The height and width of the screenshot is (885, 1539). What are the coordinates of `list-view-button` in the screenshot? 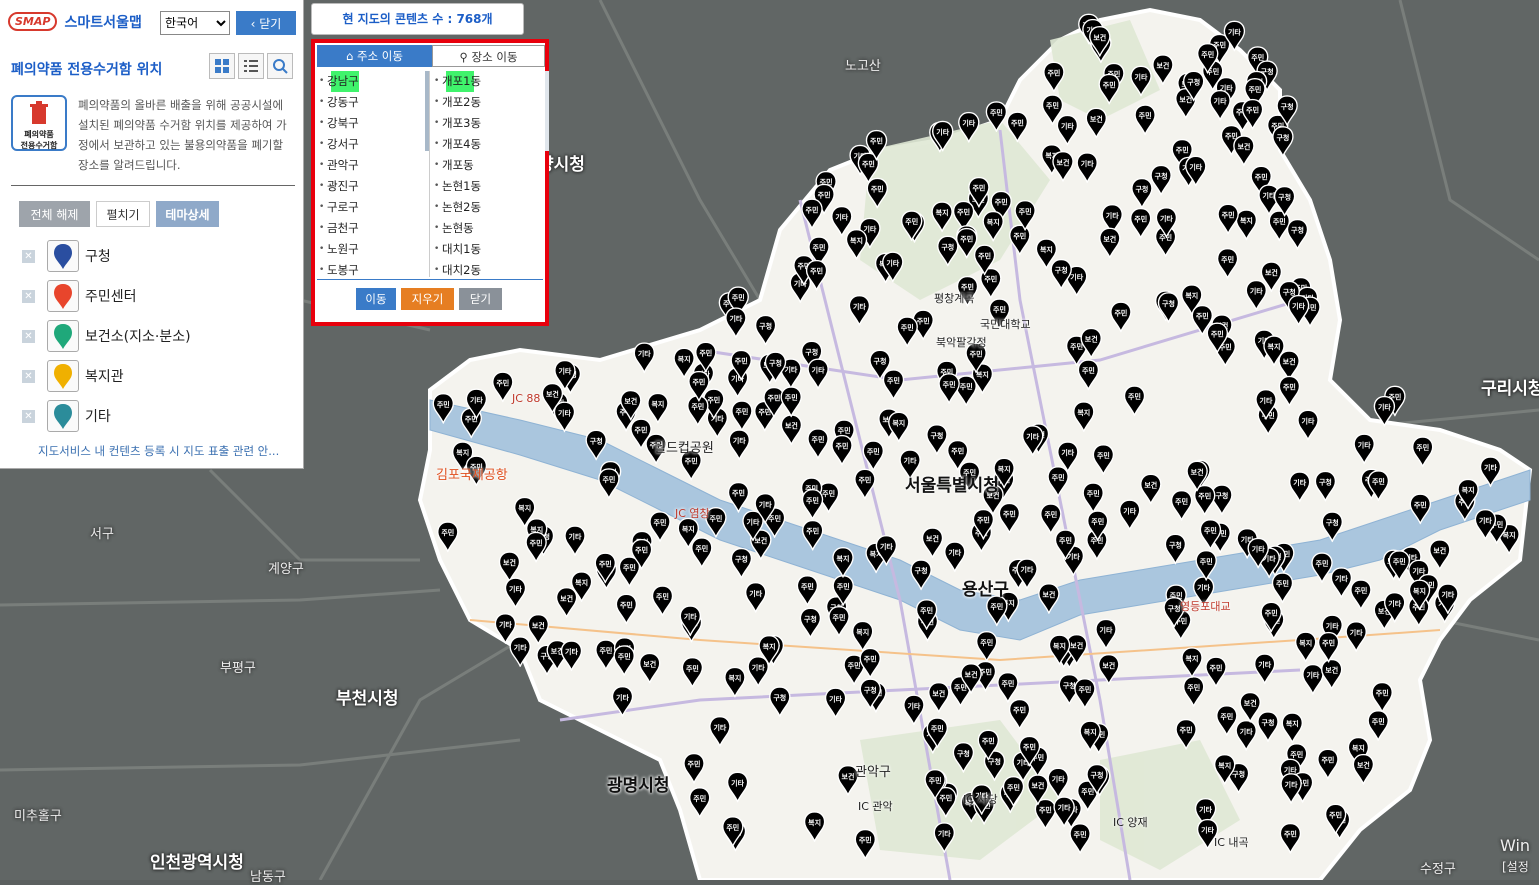 It's located at (251, 66).